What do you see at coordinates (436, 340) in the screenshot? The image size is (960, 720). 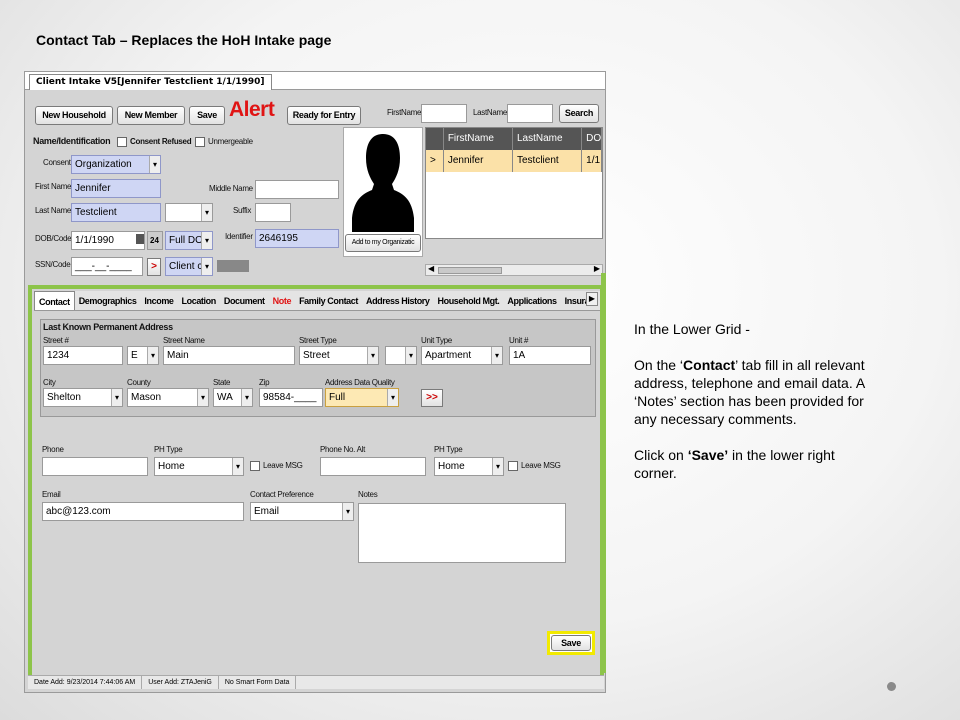 I see `unit-type-label: Unit Type` at bounding box center [436, 340].